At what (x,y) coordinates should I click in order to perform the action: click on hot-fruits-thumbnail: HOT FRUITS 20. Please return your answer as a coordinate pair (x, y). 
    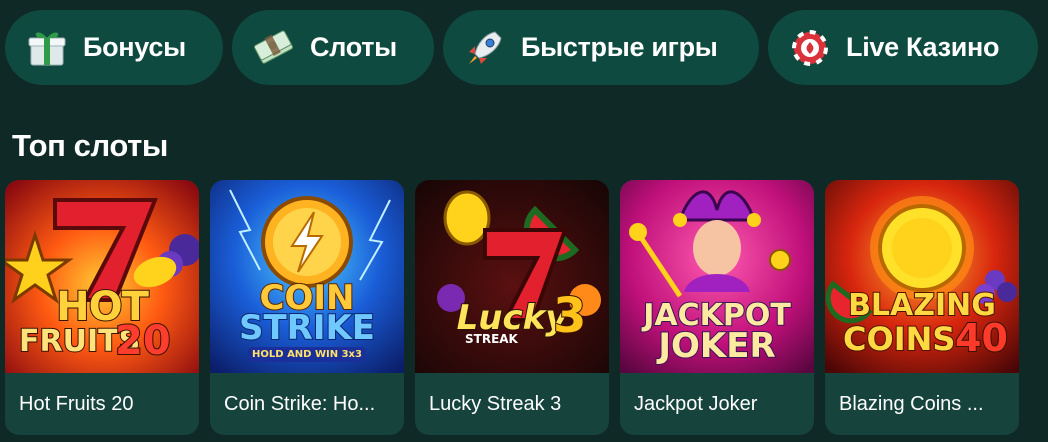
    Looking at the image, I should click on (102, 276).